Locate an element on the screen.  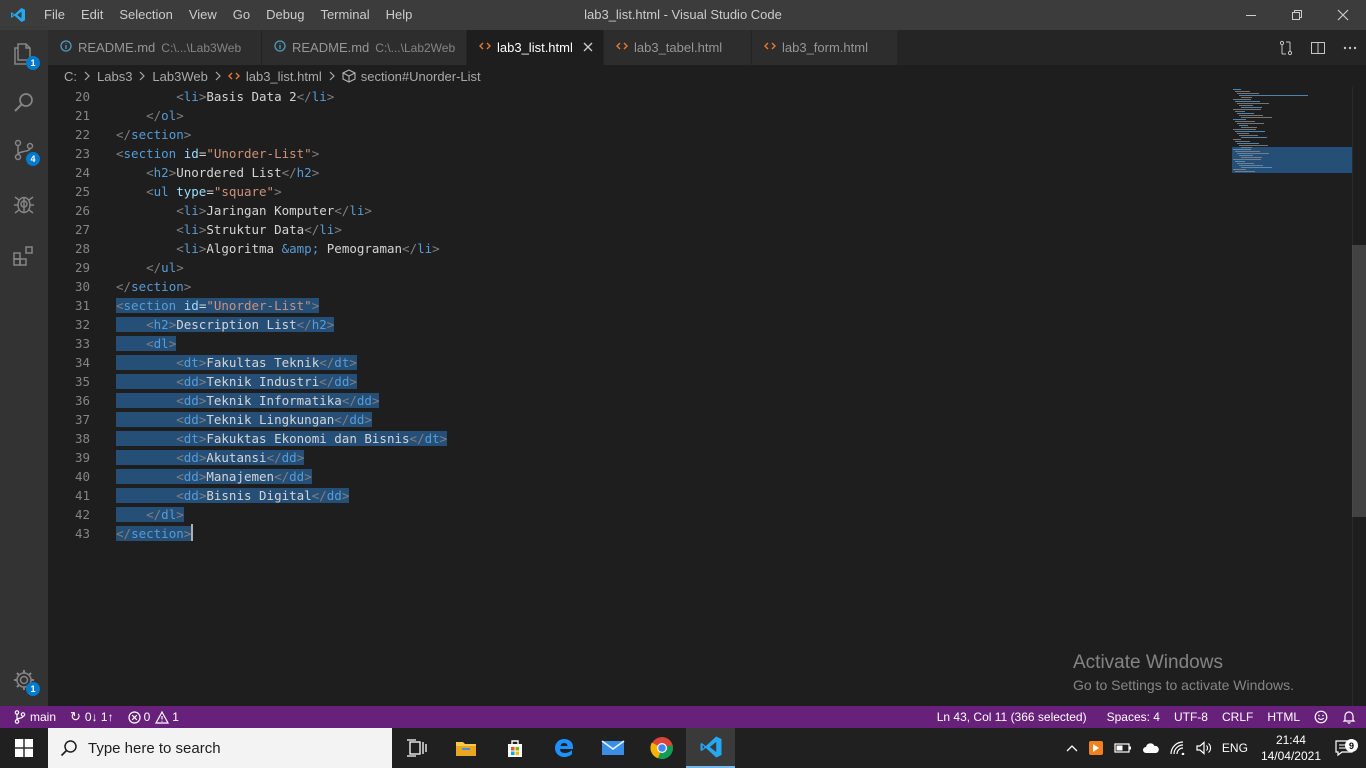
end-of-line: CRLF is located at coordinates (1237, 717).